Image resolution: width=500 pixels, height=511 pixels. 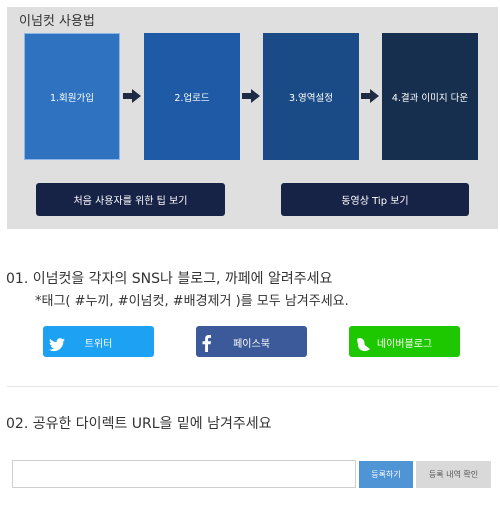 I want to click on url-section-title: 02. 공유한 다이렉트 URL을 밑에 남겨주세요, so click(x=139, y=424).